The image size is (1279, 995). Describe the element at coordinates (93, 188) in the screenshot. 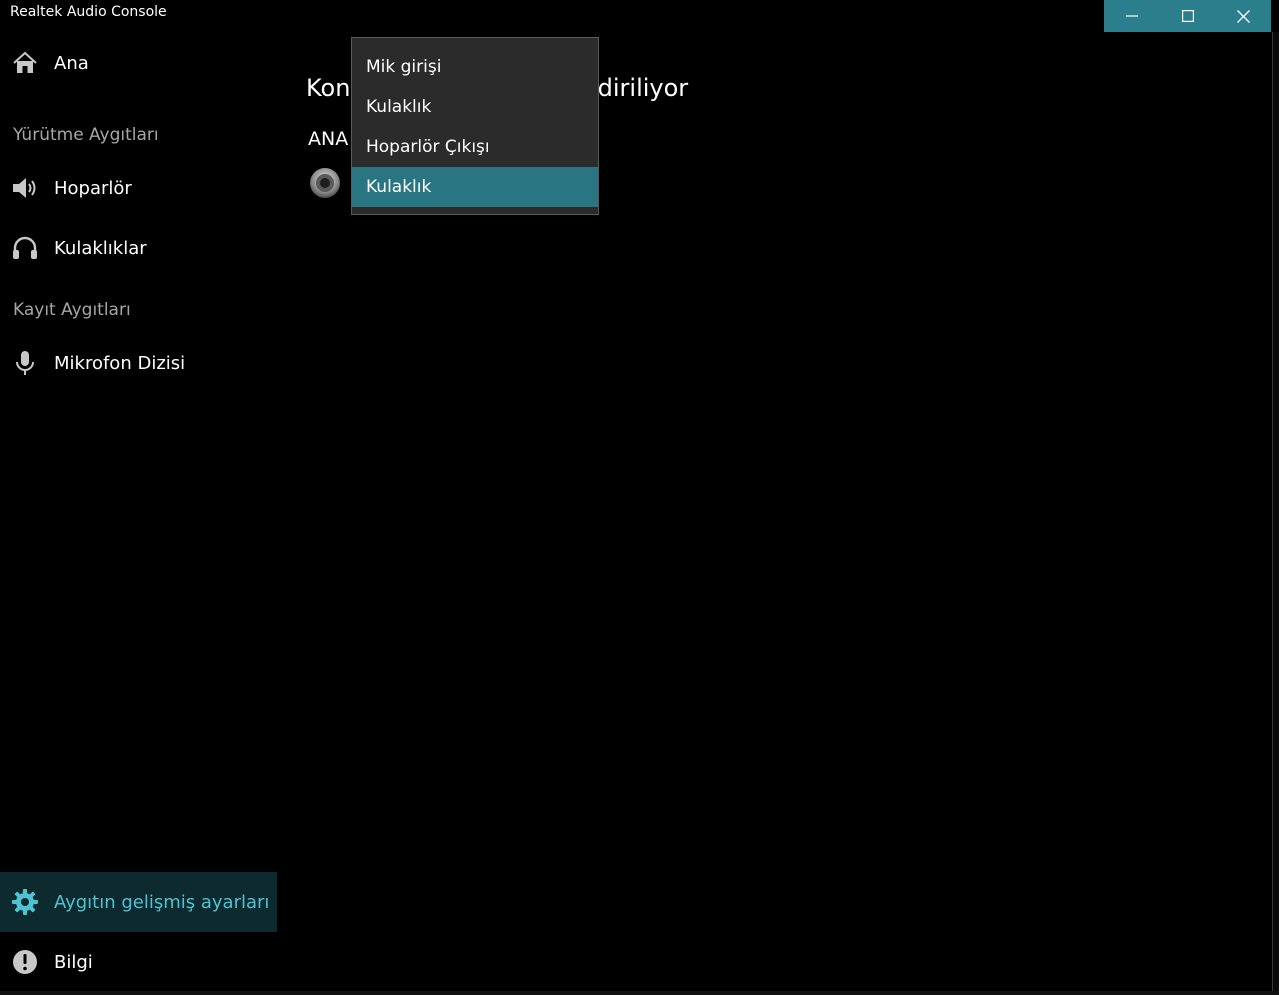

I see `sidebar-item-label: Hoparlör` at that location.